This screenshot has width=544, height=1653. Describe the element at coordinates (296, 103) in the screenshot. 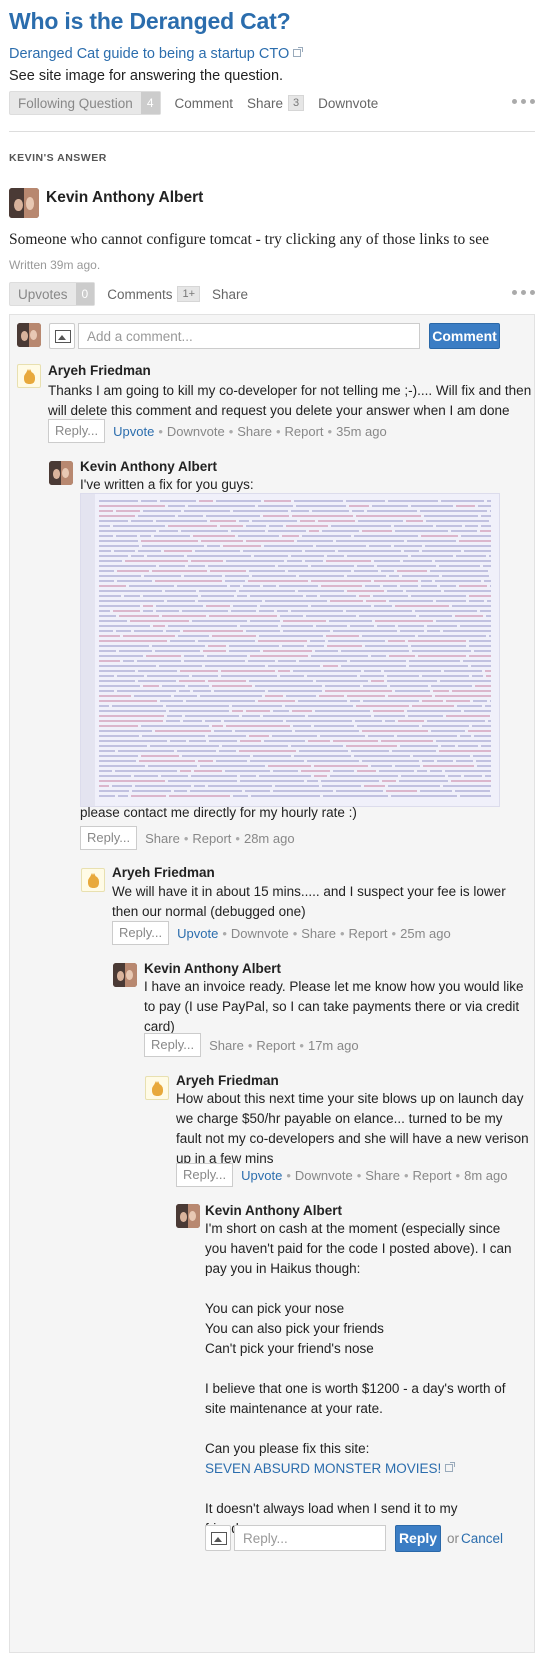

I see `share-count: 3` at that location.